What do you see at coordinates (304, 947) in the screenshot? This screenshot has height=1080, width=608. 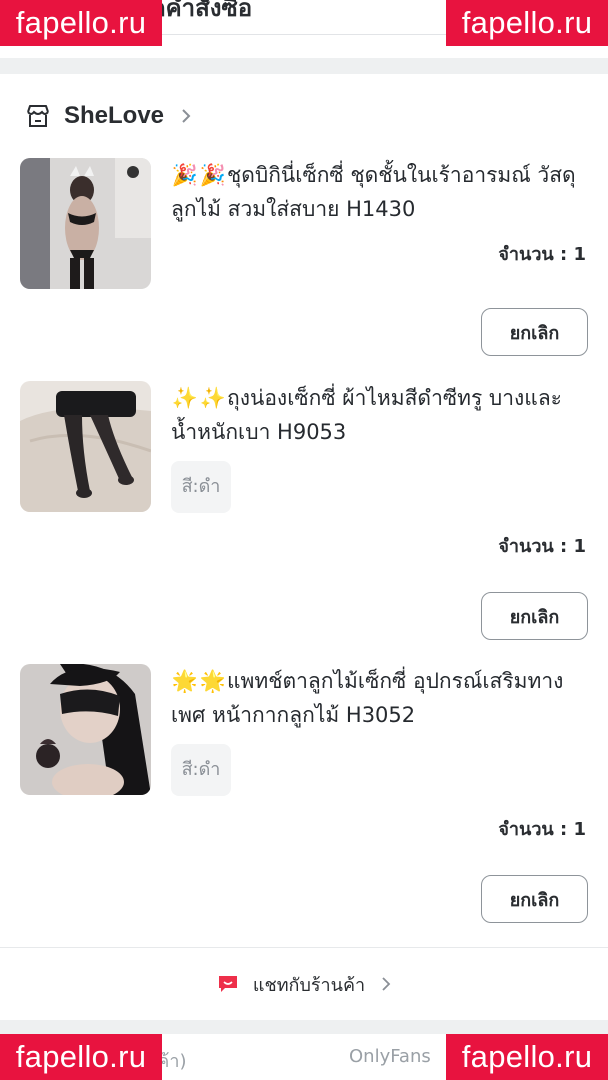 I see `section-divider` at bounding box center [304, 947].